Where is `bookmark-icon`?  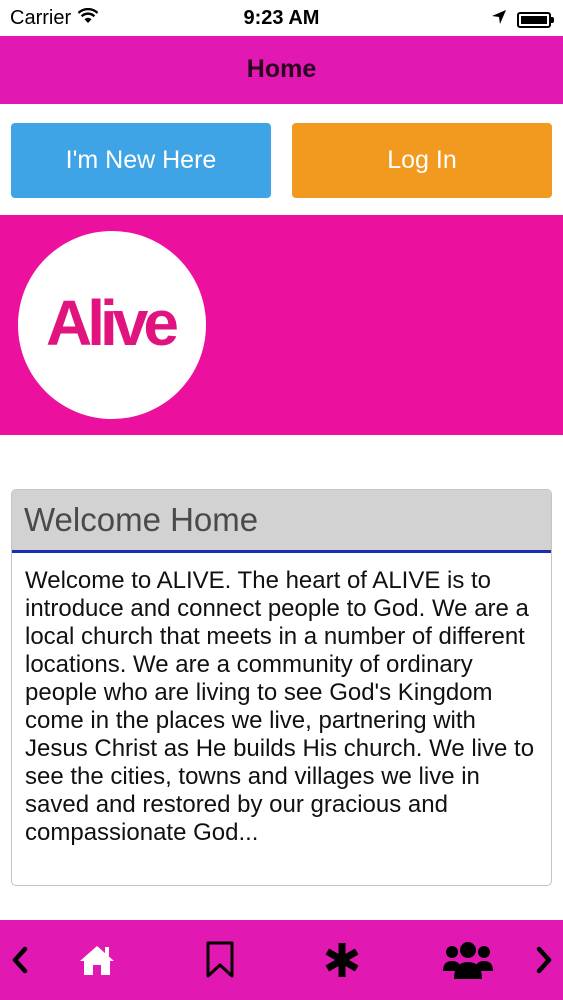
bookmark-icon is located at coordinates (220, 960).